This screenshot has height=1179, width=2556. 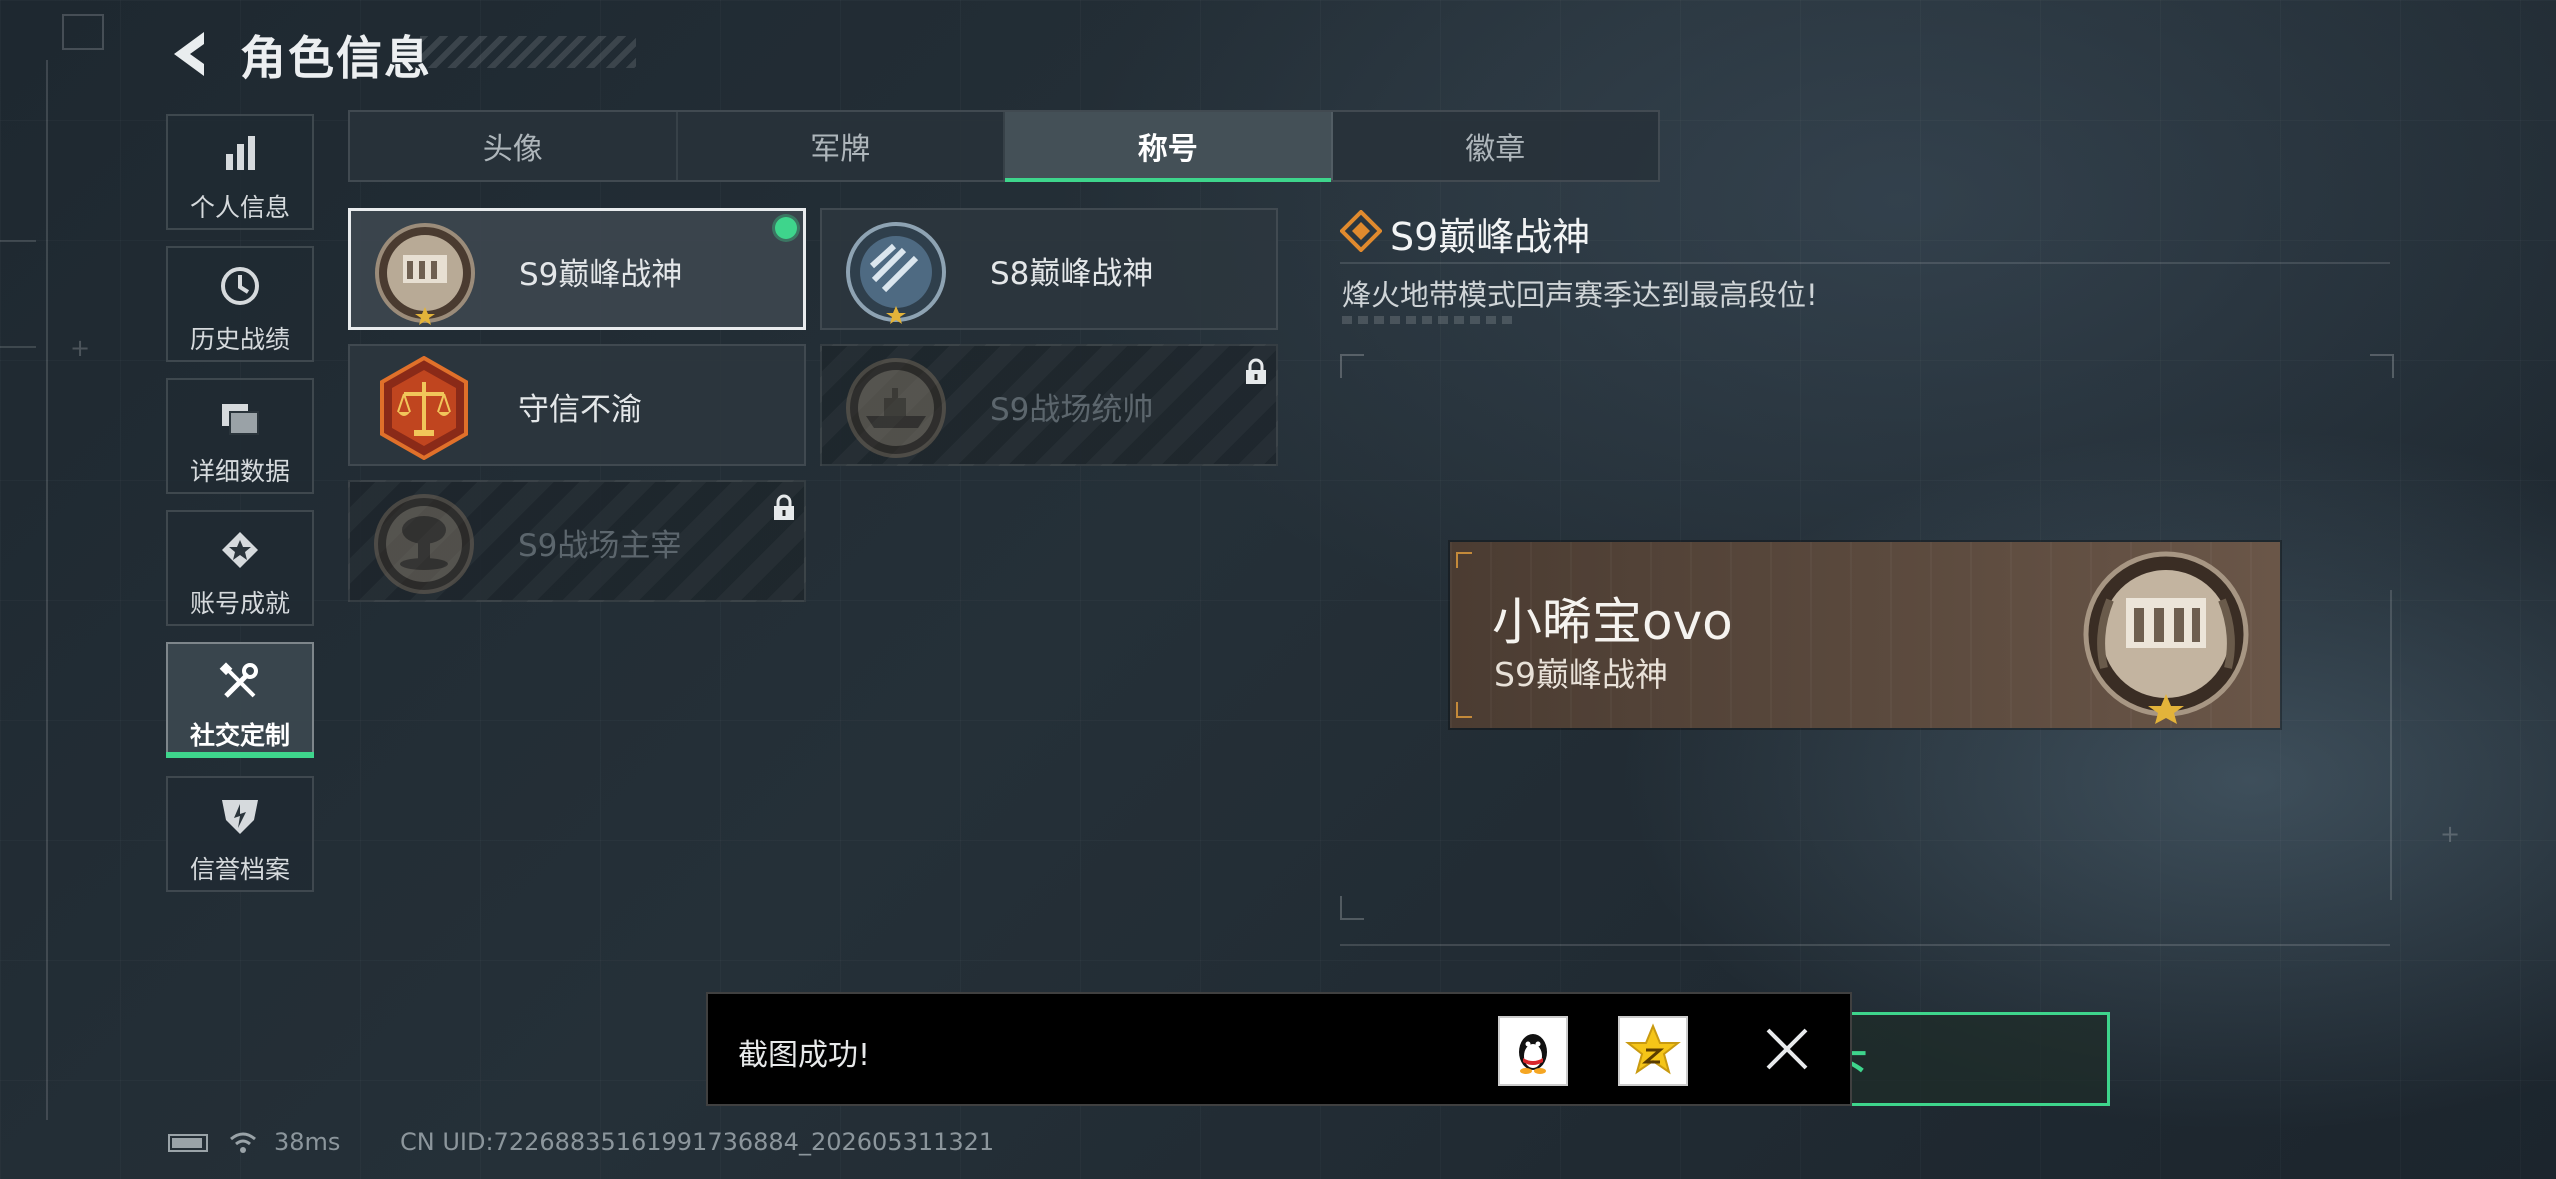 I want to click on sidebar-item-achievements: 账号成就, so click(x=240, y=568).